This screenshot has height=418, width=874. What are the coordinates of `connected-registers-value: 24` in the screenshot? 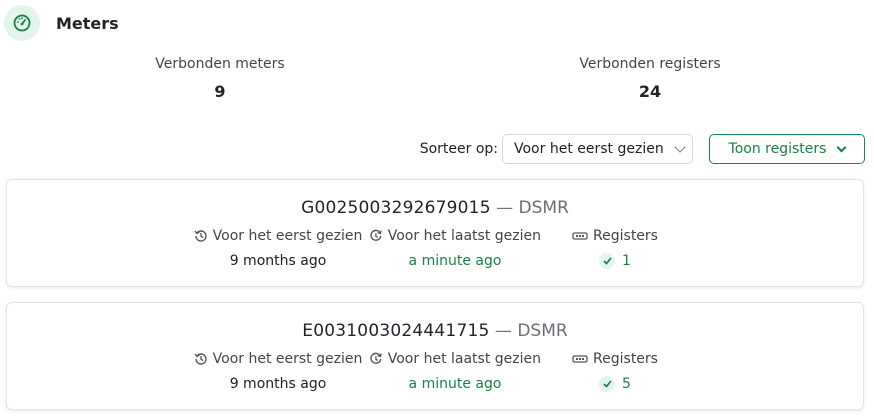 It's located at (650, 91).